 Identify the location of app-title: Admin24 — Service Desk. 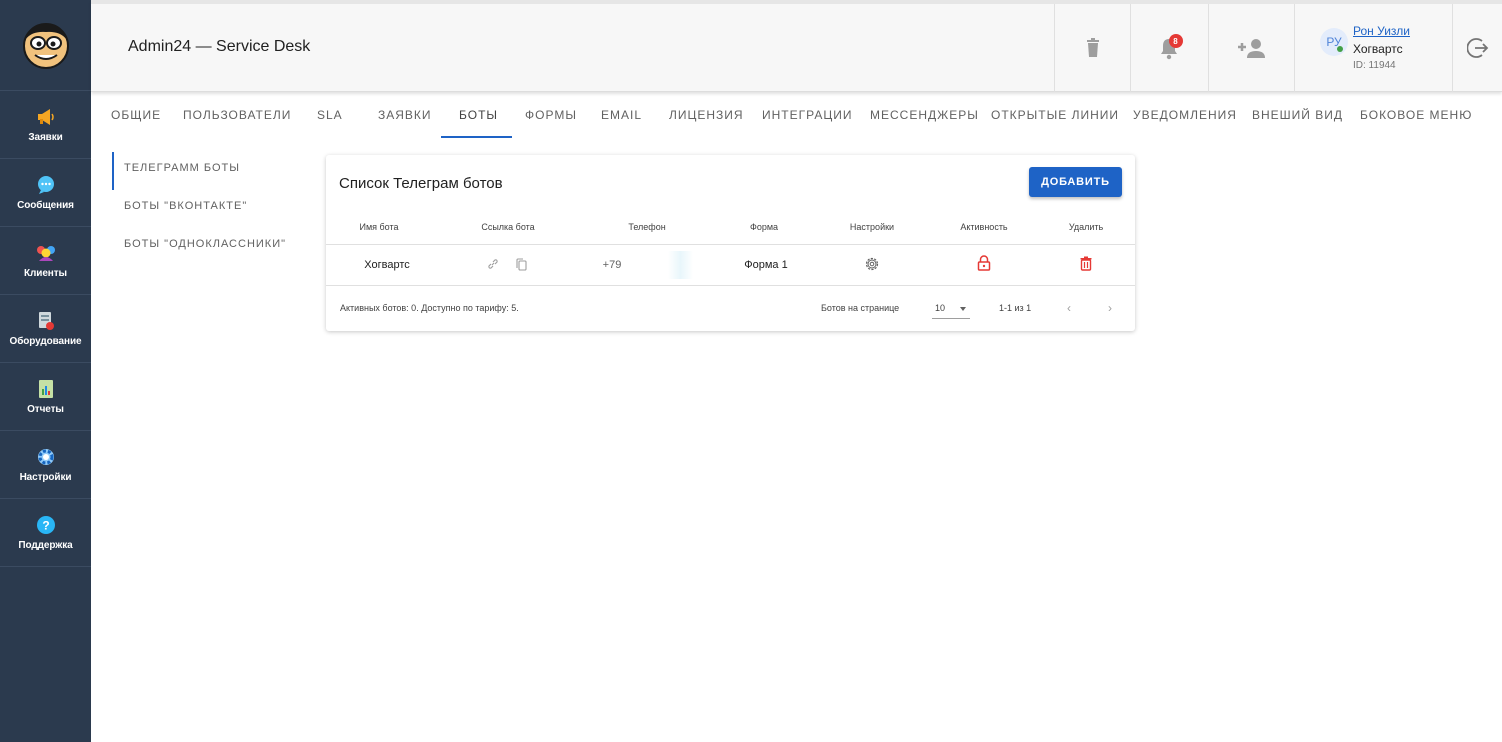
(219, 46).